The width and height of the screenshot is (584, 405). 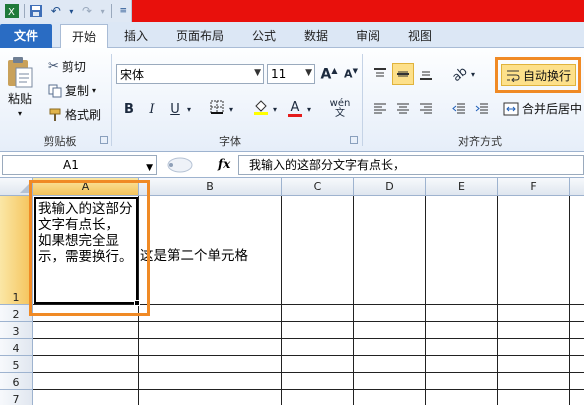 I want to click on qat-separator, so click(x=24, y=11).